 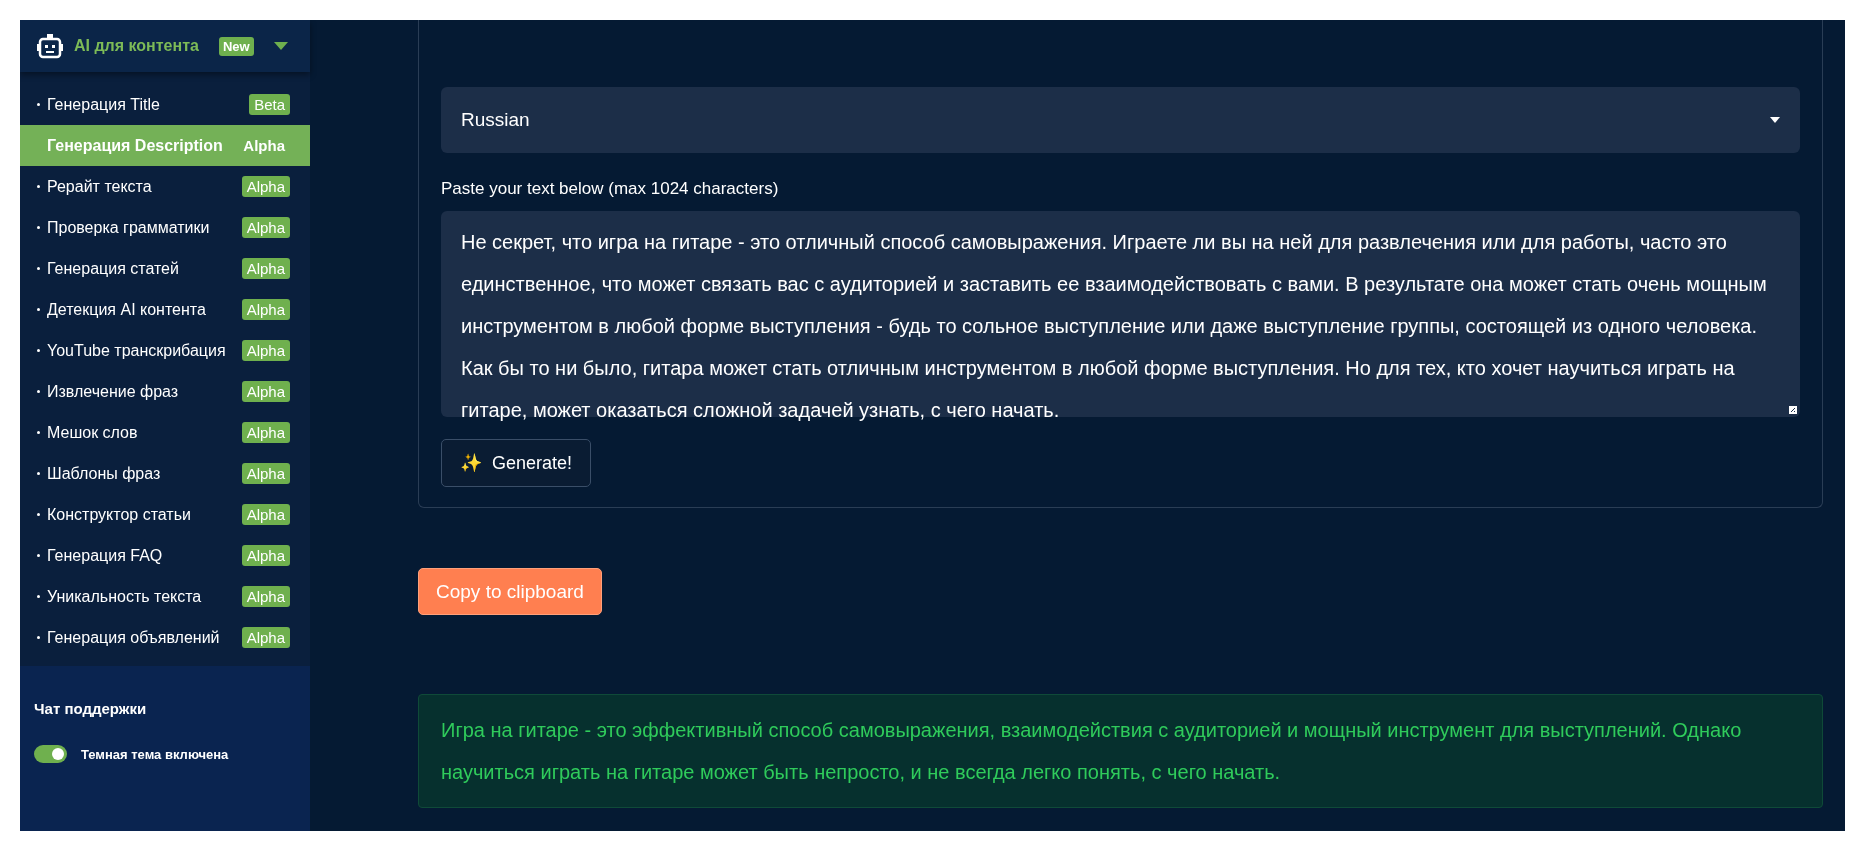 What do you see at coordinates (155, 754) in the screenshot?
I see `toggle-label: Темная тема включена` at bounding box center [155, 754].